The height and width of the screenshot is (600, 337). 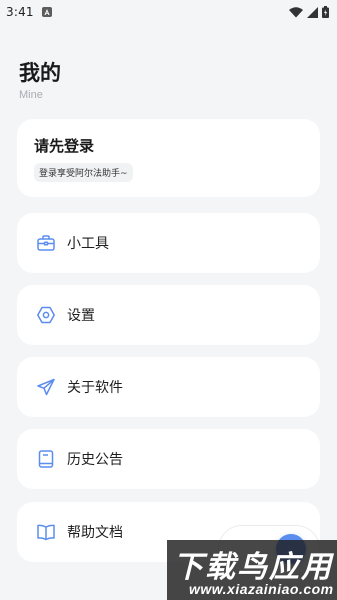 I want to click on login-hint-badge: 登录享受阿尔法助手~, so click(x=83, y=172).